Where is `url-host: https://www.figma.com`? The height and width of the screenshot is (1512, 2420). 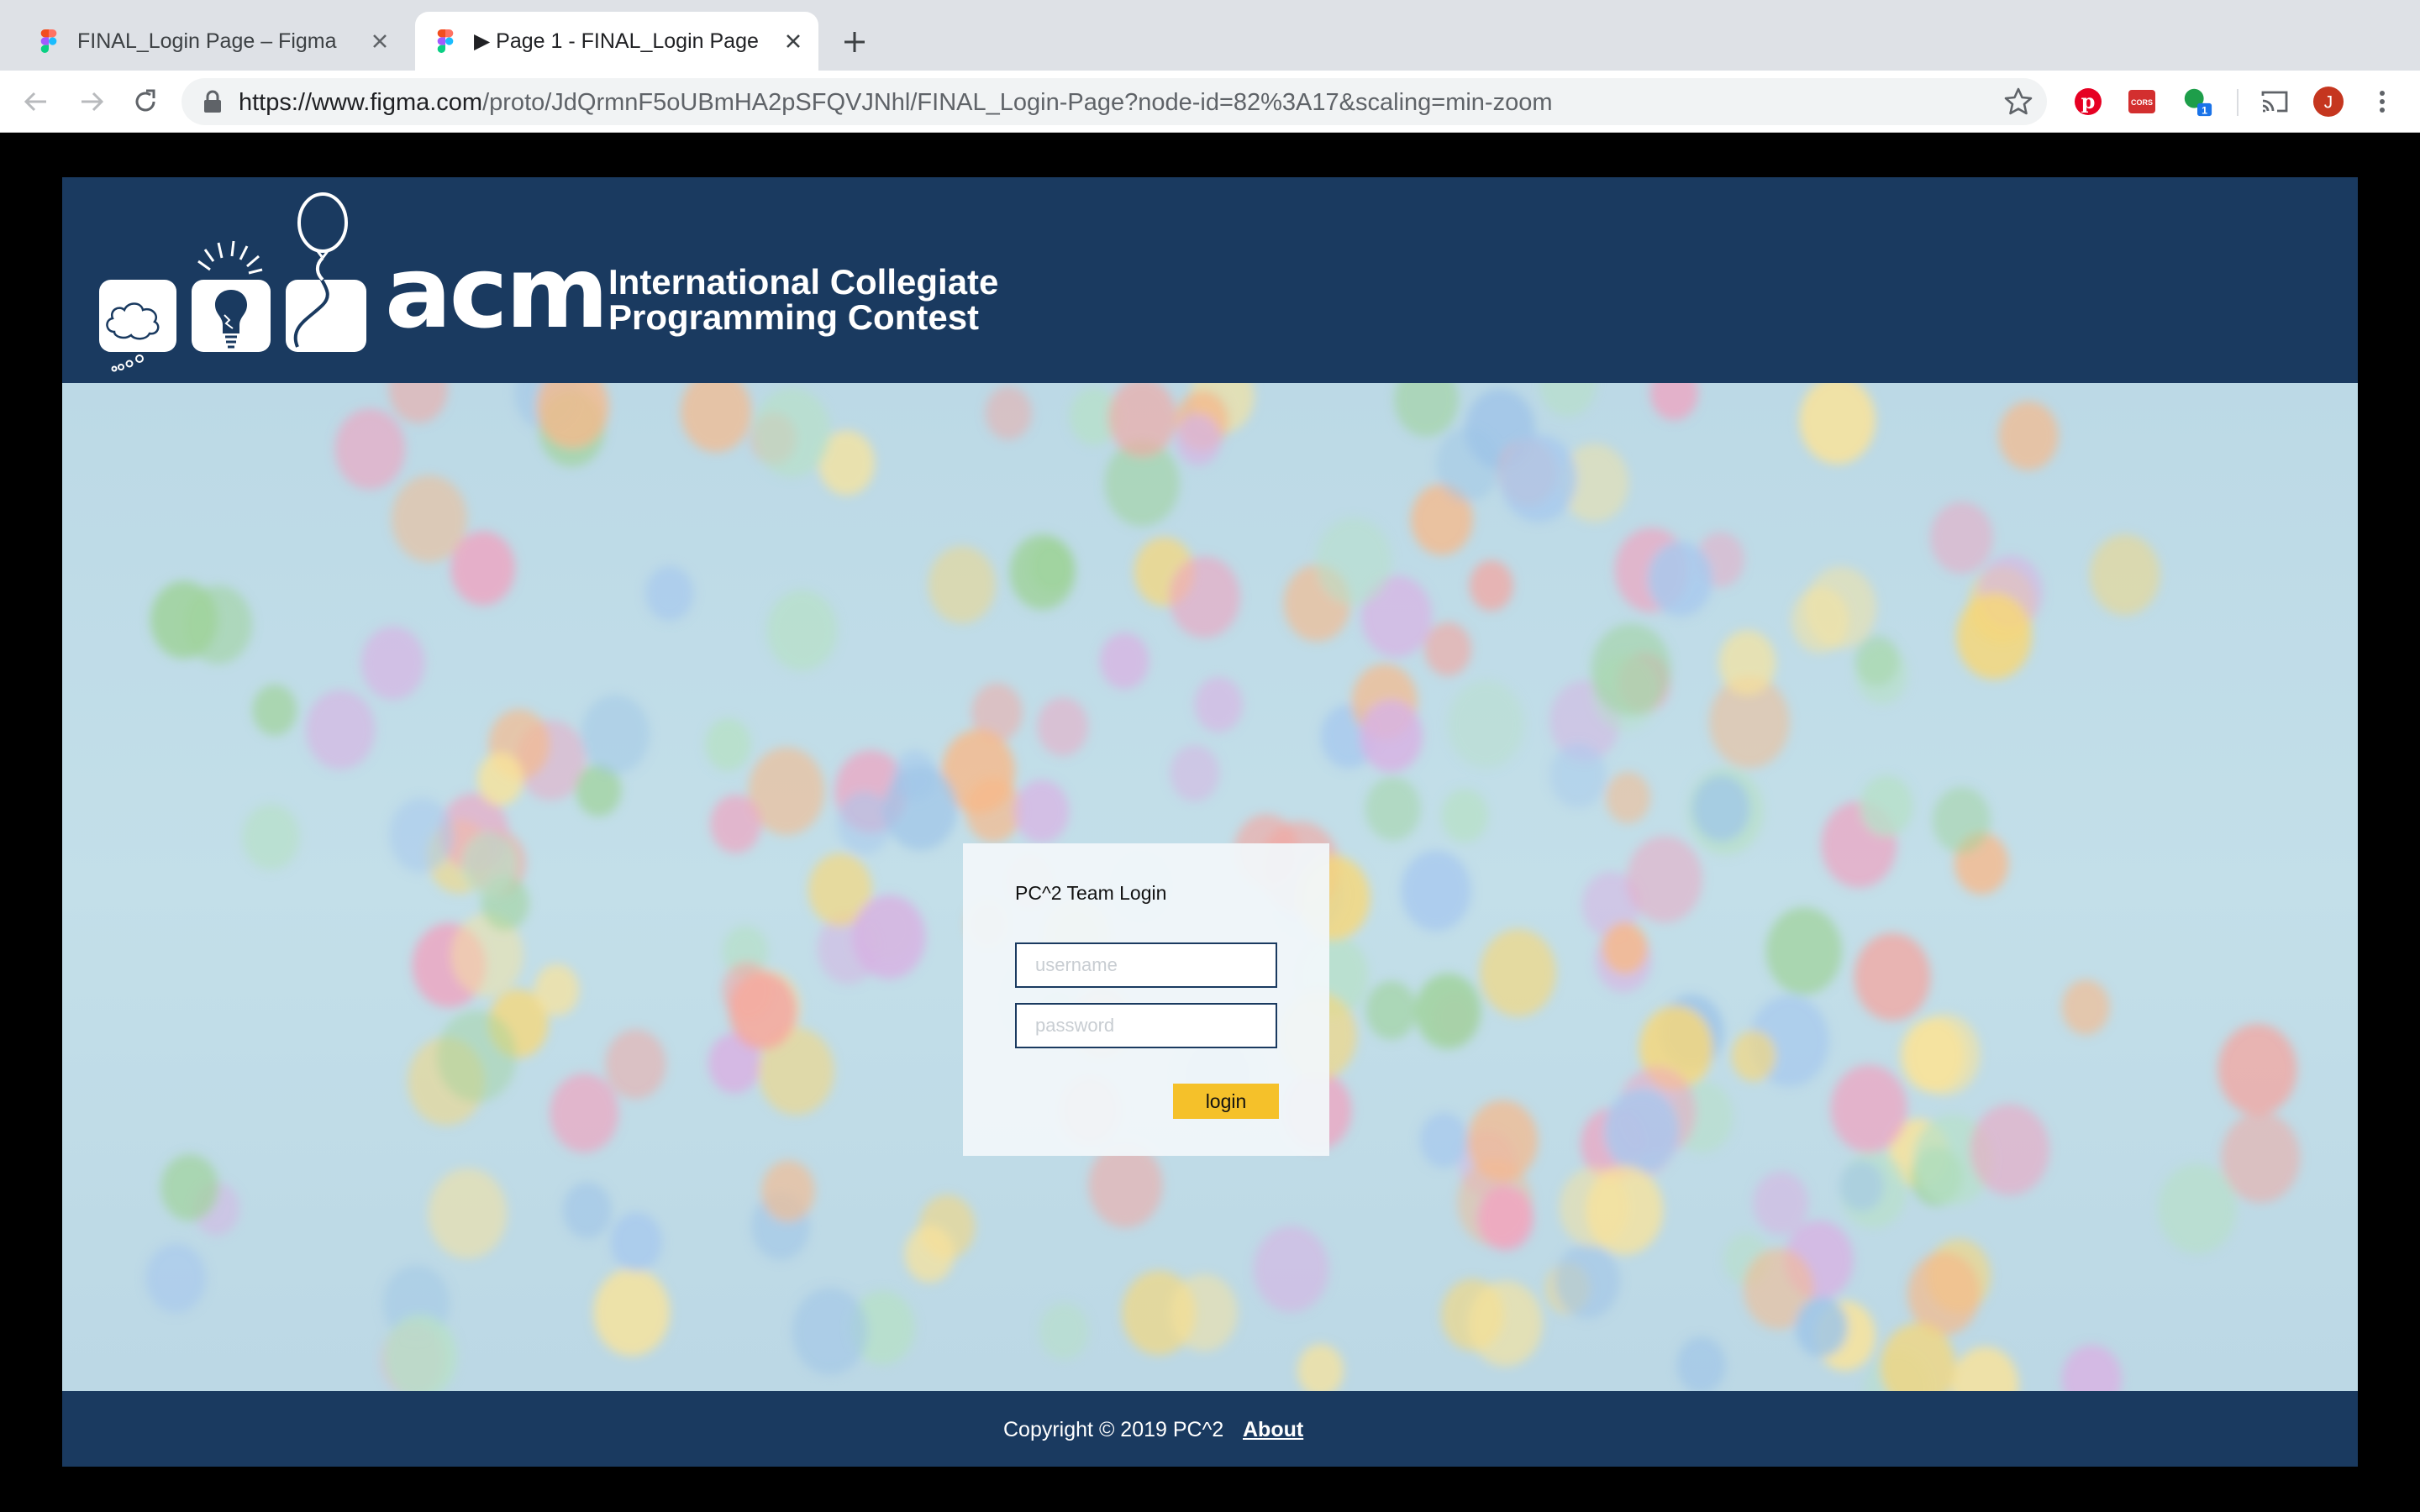
url-host: https://www.figma.com is located at coordinates (361, 102).